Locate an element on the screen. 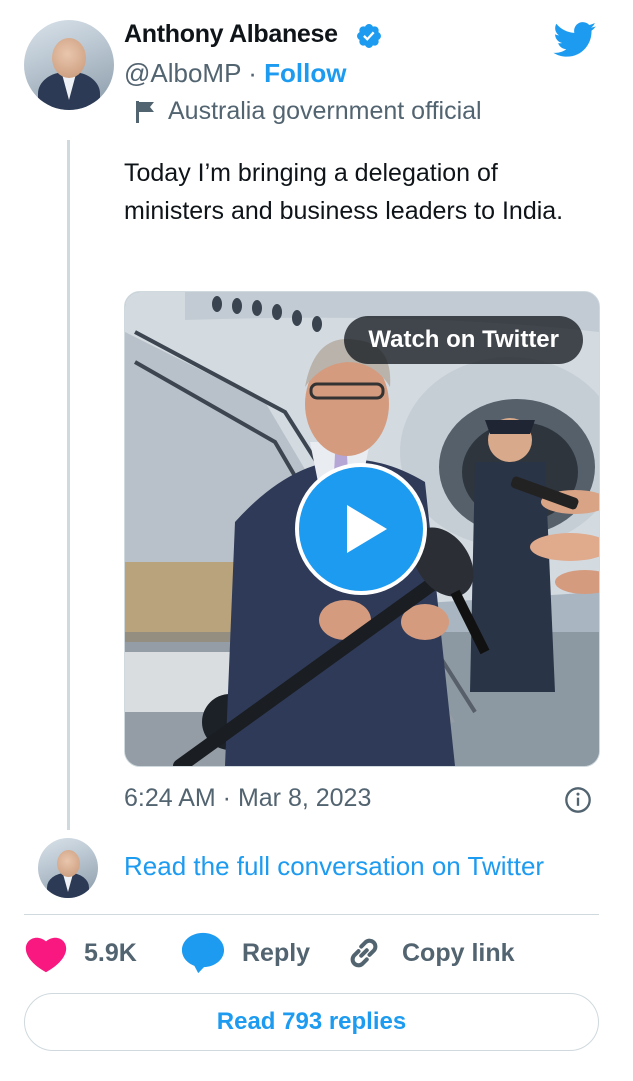 The width and height of the screenshot is (633, 1081). account-label: Australia government official is located at coordinates (308, 111).